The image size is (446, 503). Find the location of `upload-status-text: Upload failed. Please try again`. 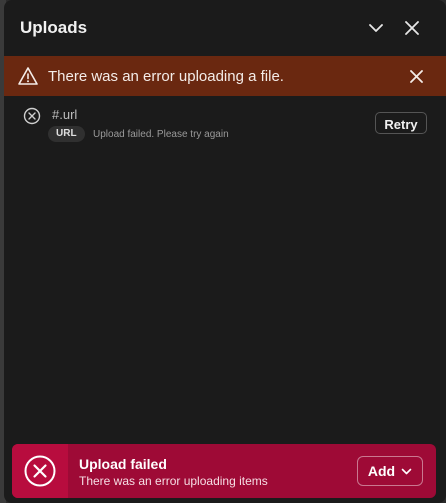

upload-status-text: Upload failed. Please try again is located at coordinates (161, 134).